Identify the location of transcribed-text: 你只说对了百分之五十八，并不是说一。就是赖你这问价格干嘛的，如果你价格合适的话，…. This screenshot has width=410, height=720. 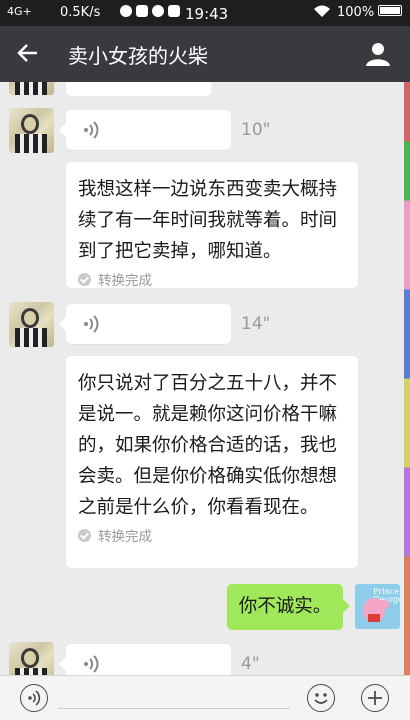
(208, 445).